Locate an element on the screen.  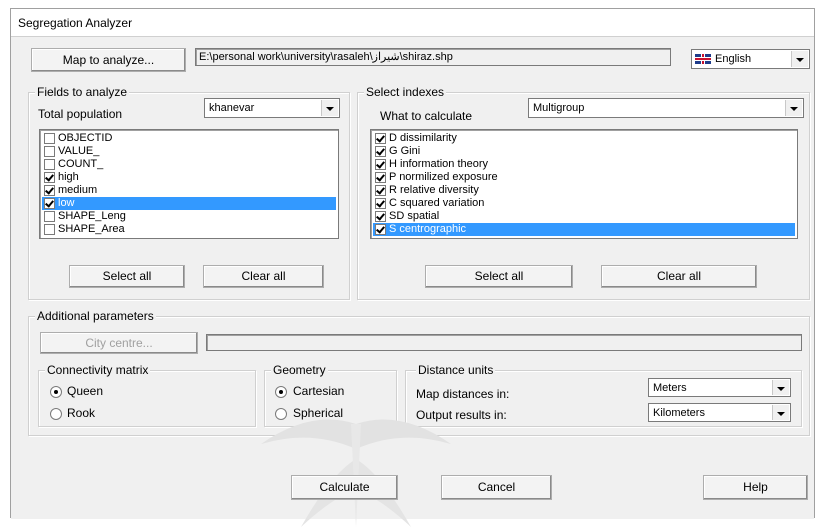
field-item-label: medium is located at coordinates (78, 190).